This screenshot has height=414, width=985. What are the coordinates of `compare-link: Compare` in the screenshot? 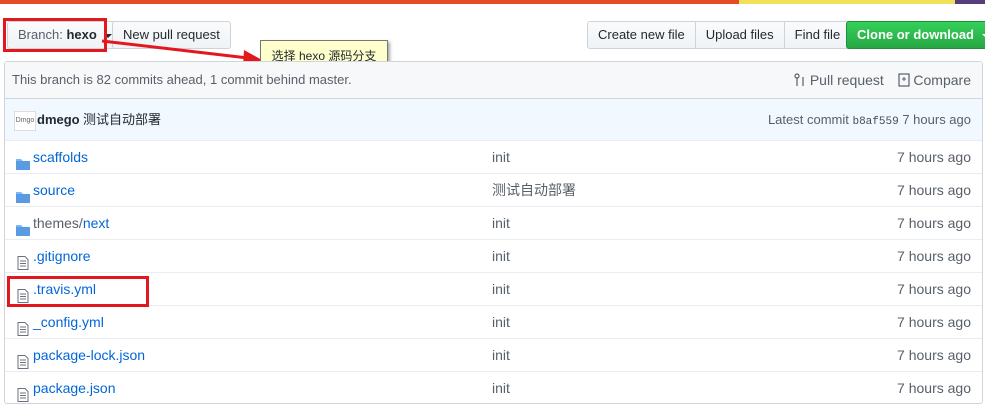 It's located at (934, 80).